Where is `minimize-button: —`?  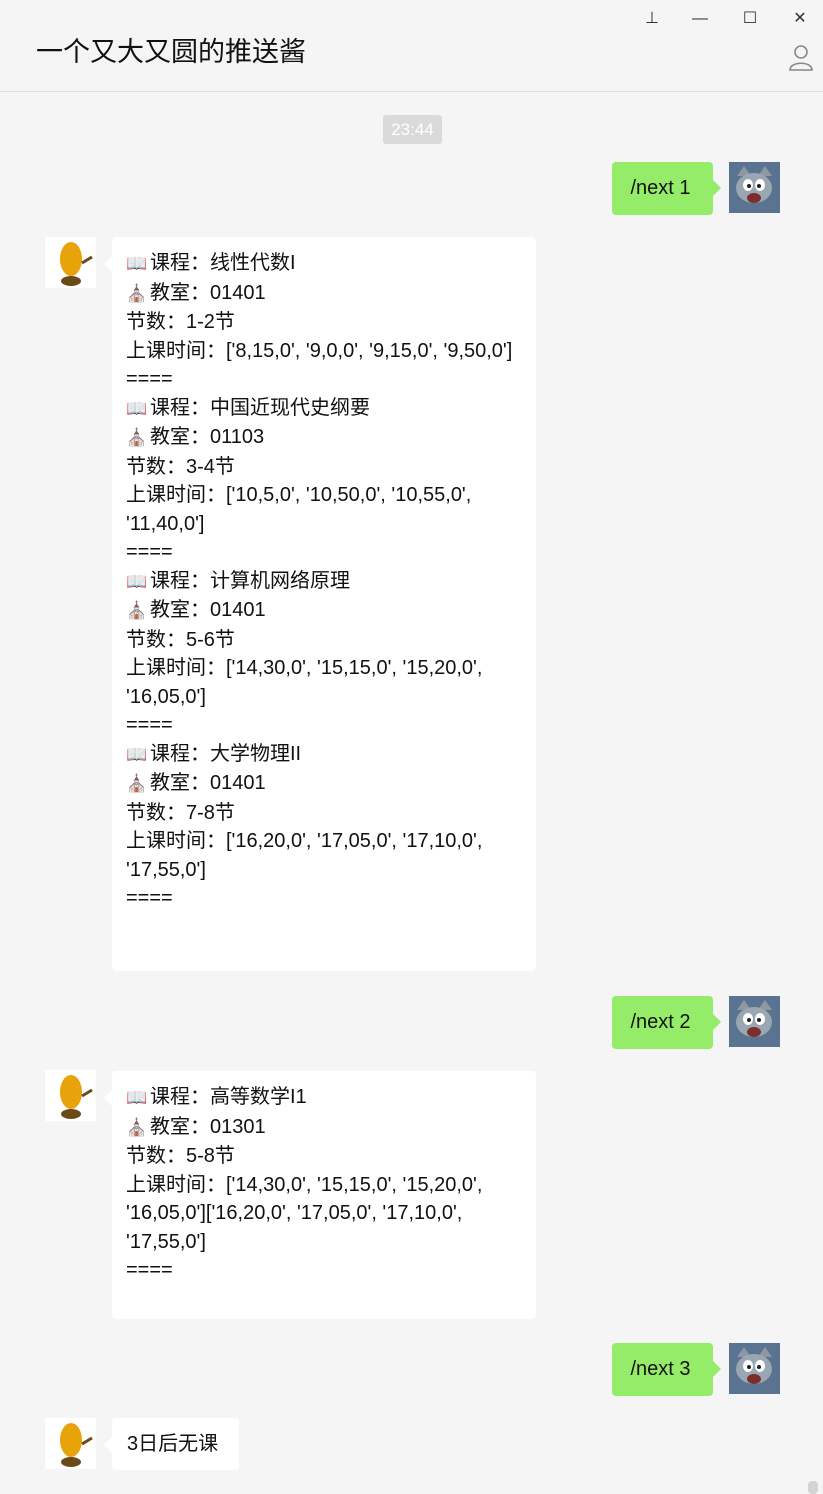
minimize-button: — is located at coordinates (700, 19).